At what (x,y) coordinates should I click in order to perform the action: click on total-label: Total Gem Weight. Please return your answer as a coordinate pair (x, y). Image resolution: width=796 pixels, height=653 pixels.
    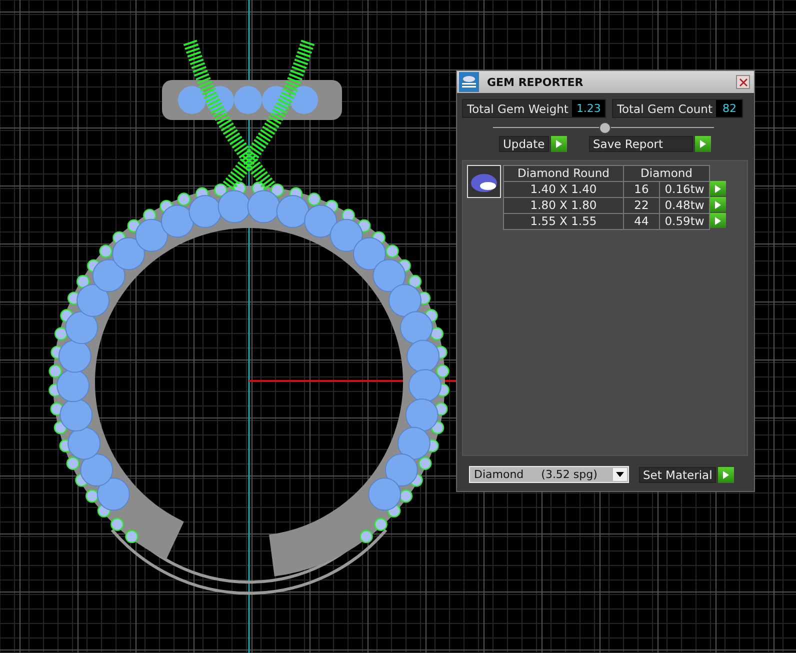
    Looking at the image, I should click on (518, 109).